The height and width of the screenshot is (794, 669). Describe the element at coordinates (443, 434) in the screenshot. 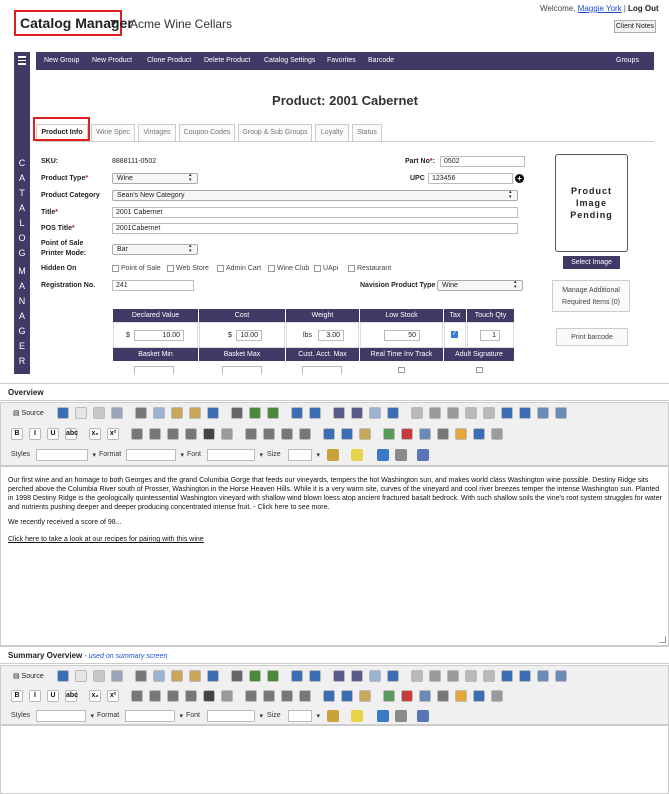

I see `horizontal-rule-icon` at that location.